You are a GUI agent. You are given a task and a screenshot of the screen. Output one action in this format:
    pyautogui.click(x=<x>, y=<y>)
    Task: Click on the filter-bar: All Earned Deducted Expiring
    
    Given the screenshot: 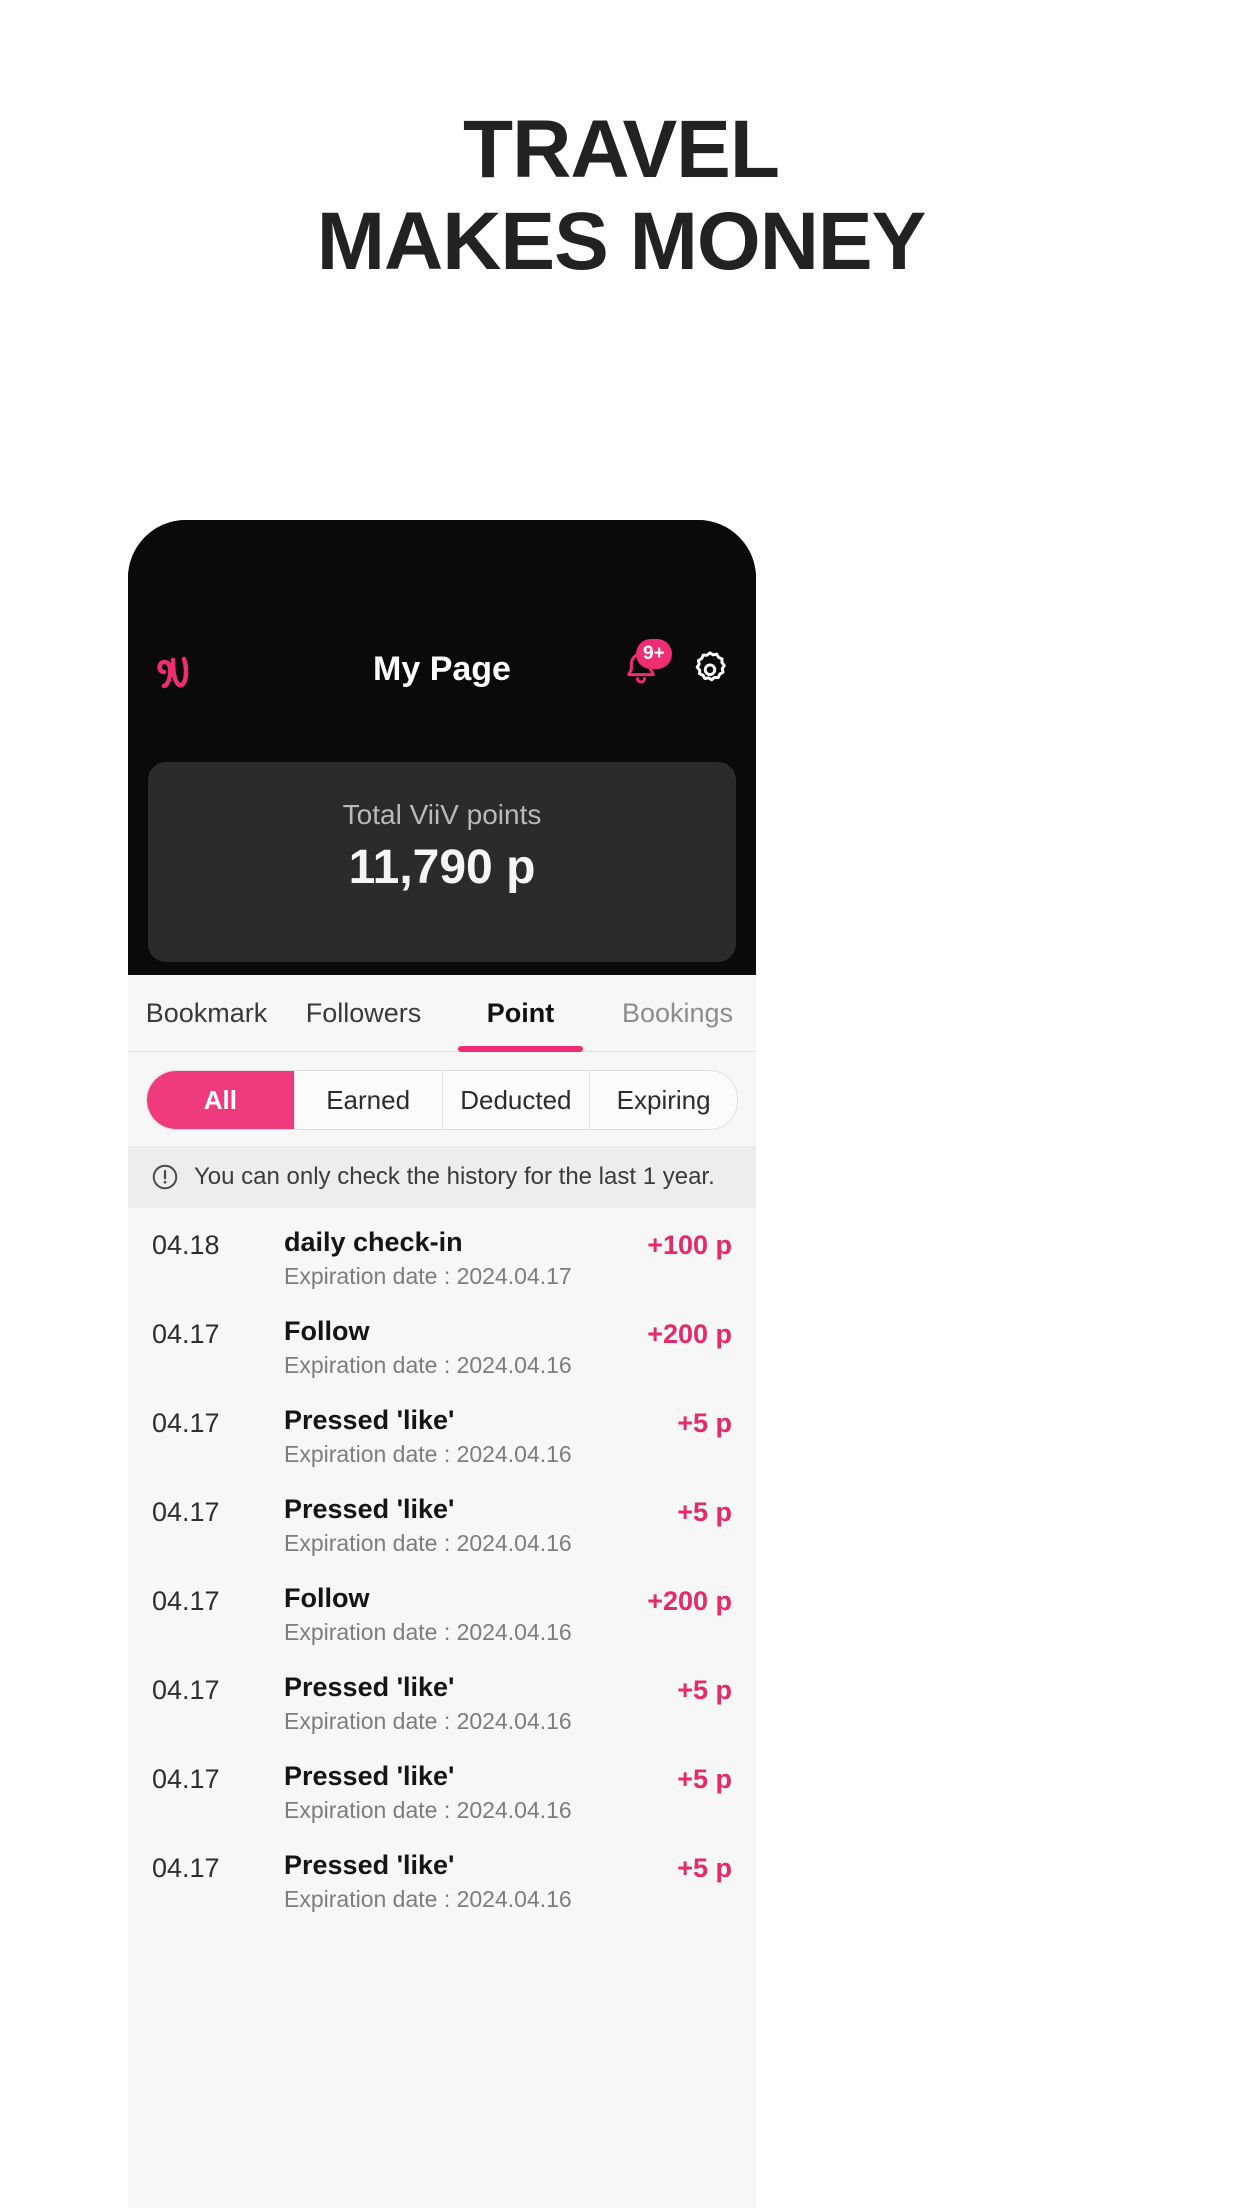 What is the action you would take?
    pyautogui.click(x=442, y=1099)
    